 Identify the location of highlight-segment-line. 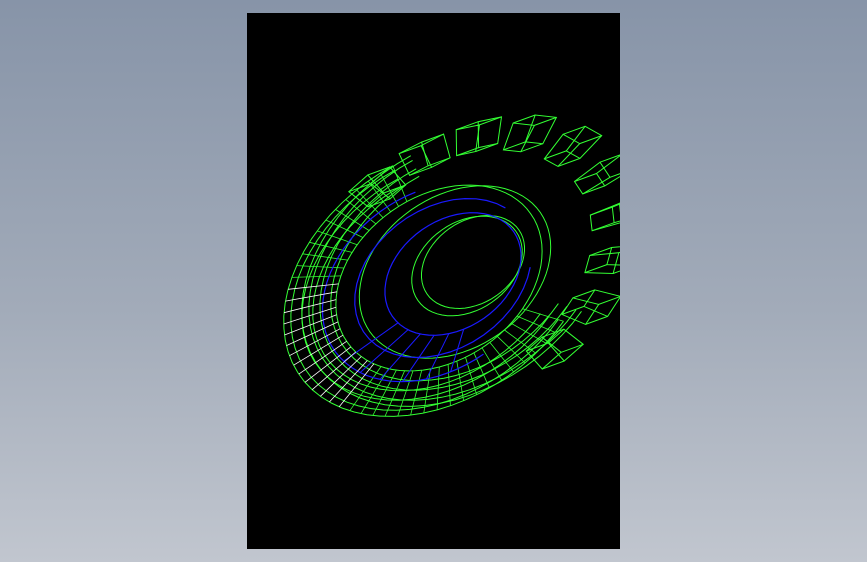
(310, 325).